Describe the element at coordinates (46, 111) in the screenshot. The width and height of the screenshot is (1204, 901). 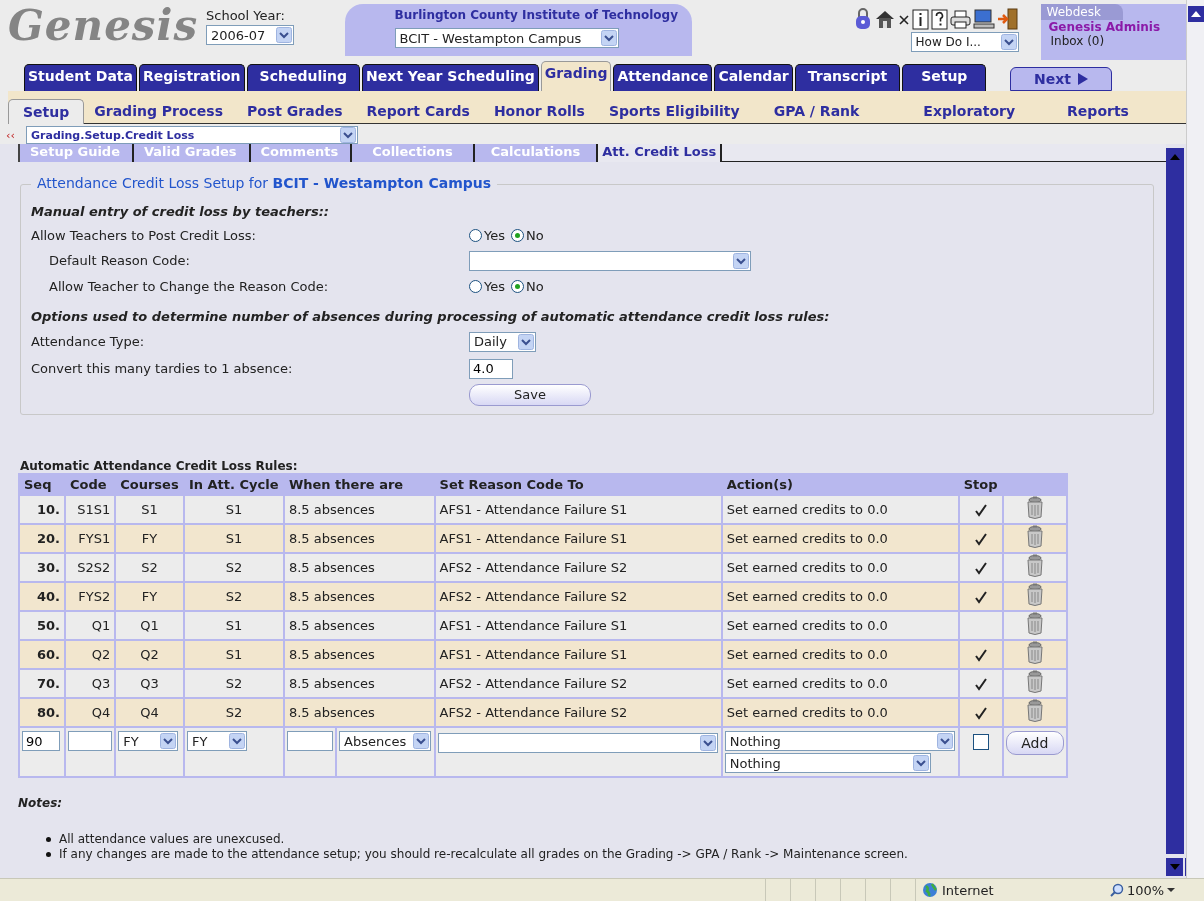
I see `subnav-item: Setup` at that location.